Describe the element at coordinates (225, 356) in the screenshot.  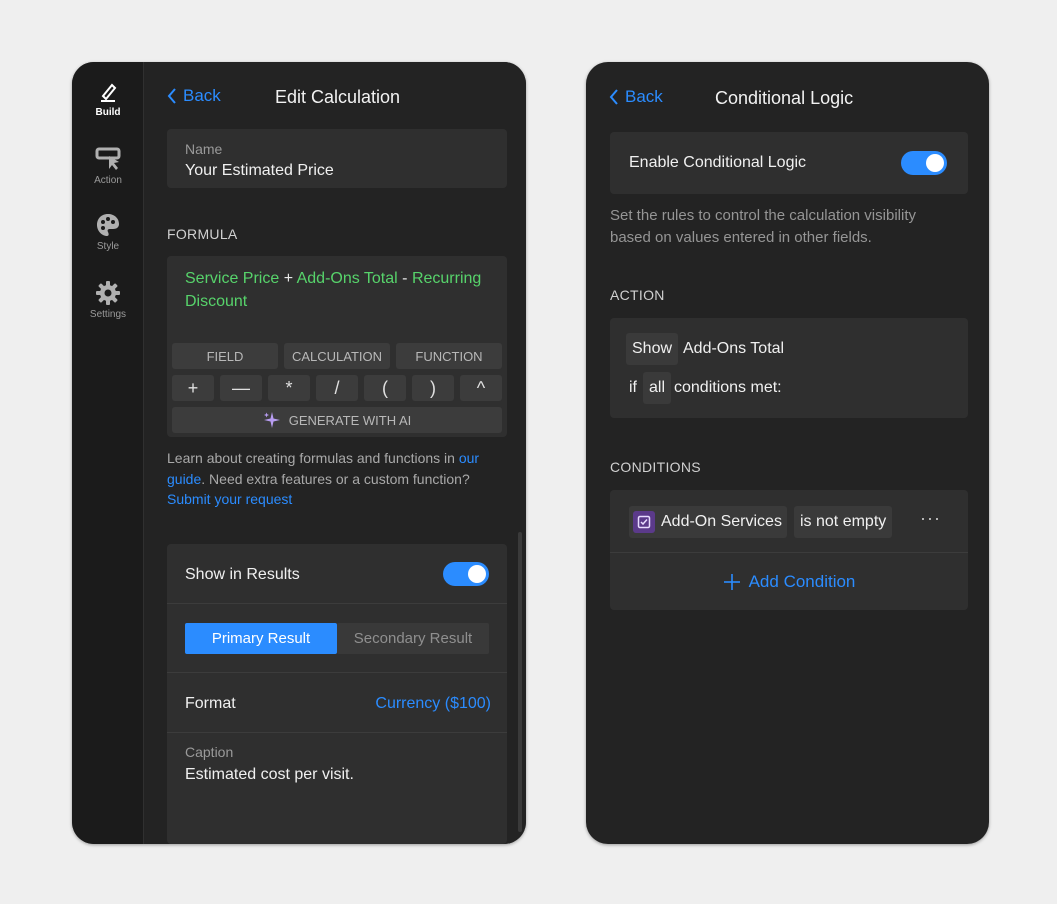
I see `insert-field-button: FIELD` at that location.